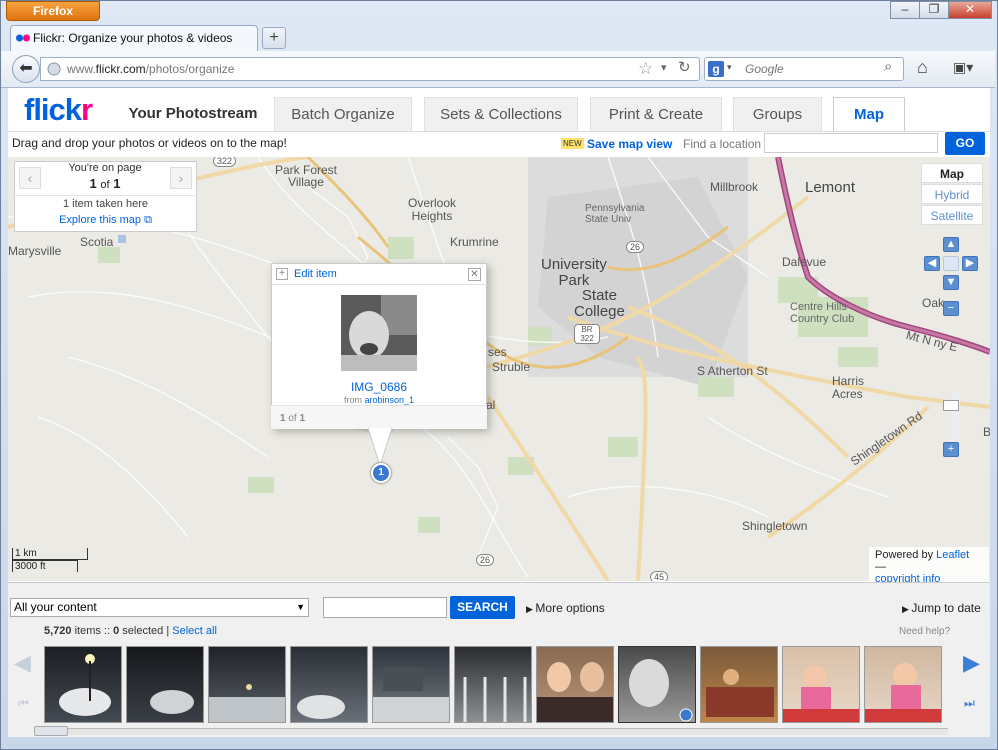  I want to click on strip-scroll-thumb, so click(51, 731).